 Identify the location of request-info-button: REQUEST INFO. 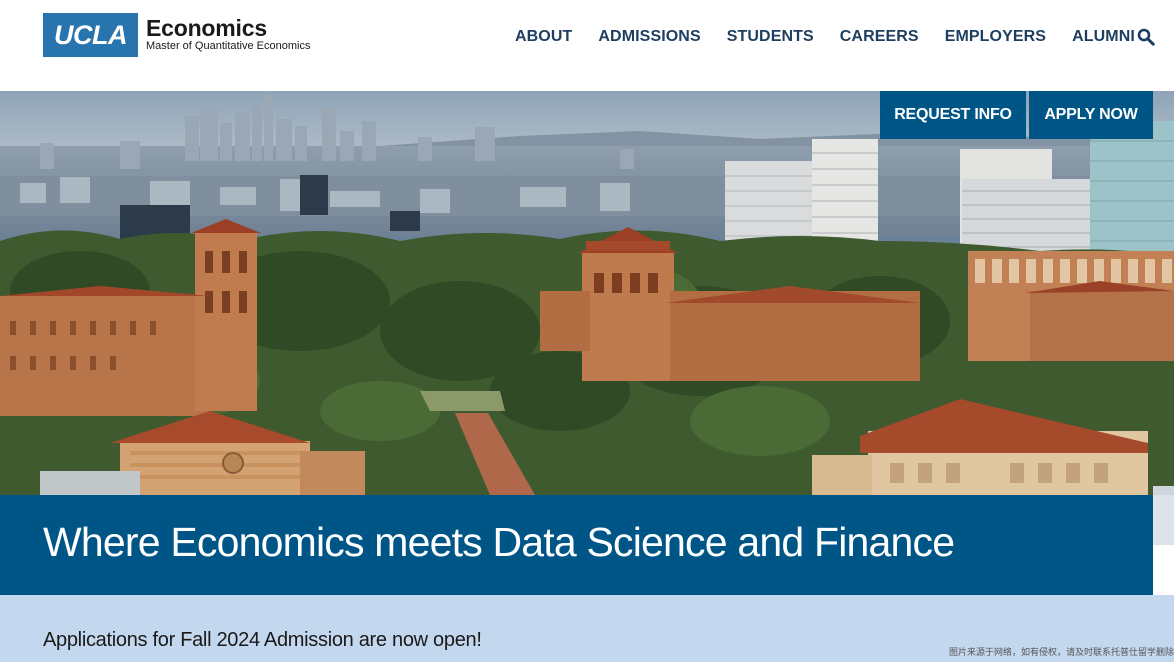
(953, 115).